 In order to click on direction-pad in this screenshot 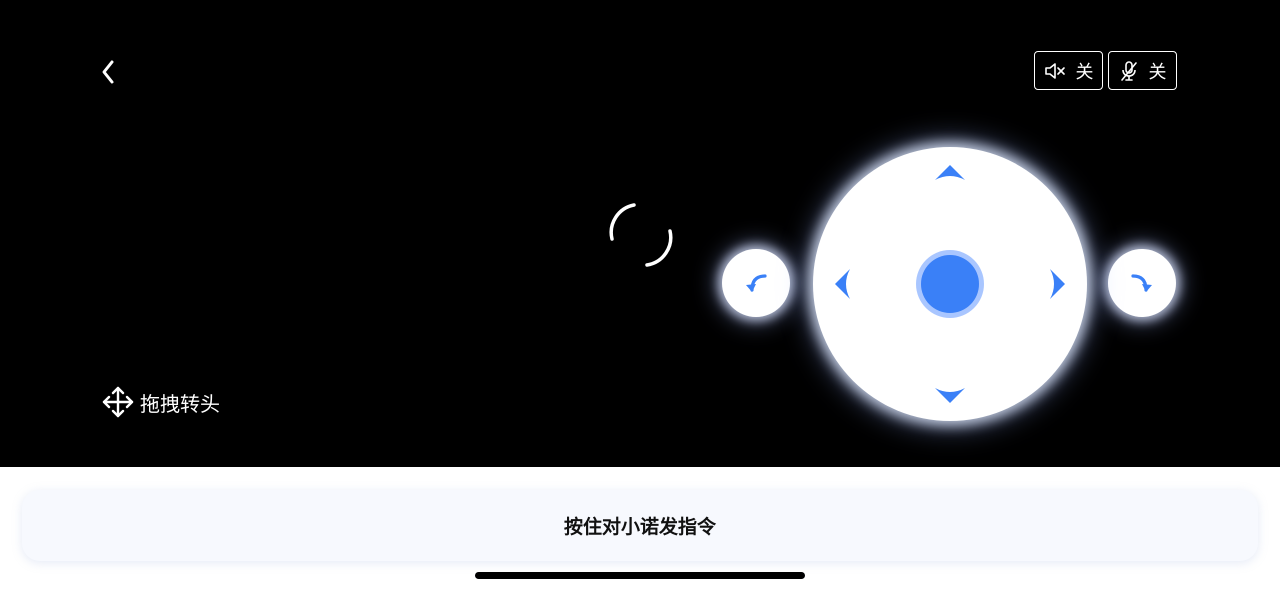, I will do `click(950, 284)`.